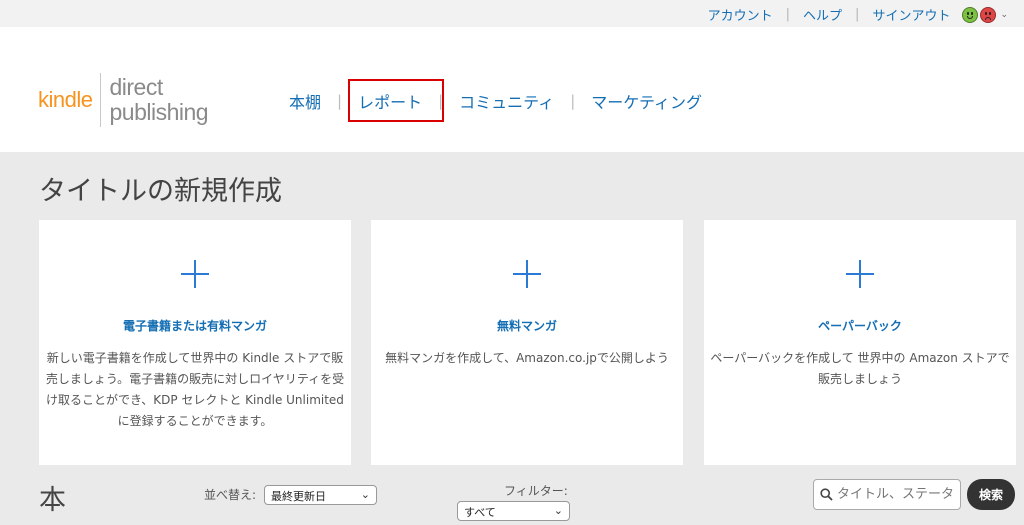 The width and height of the screenshot is (1024, 525). I want to click on filter-select: すべて ⌄, so click(513, 511).